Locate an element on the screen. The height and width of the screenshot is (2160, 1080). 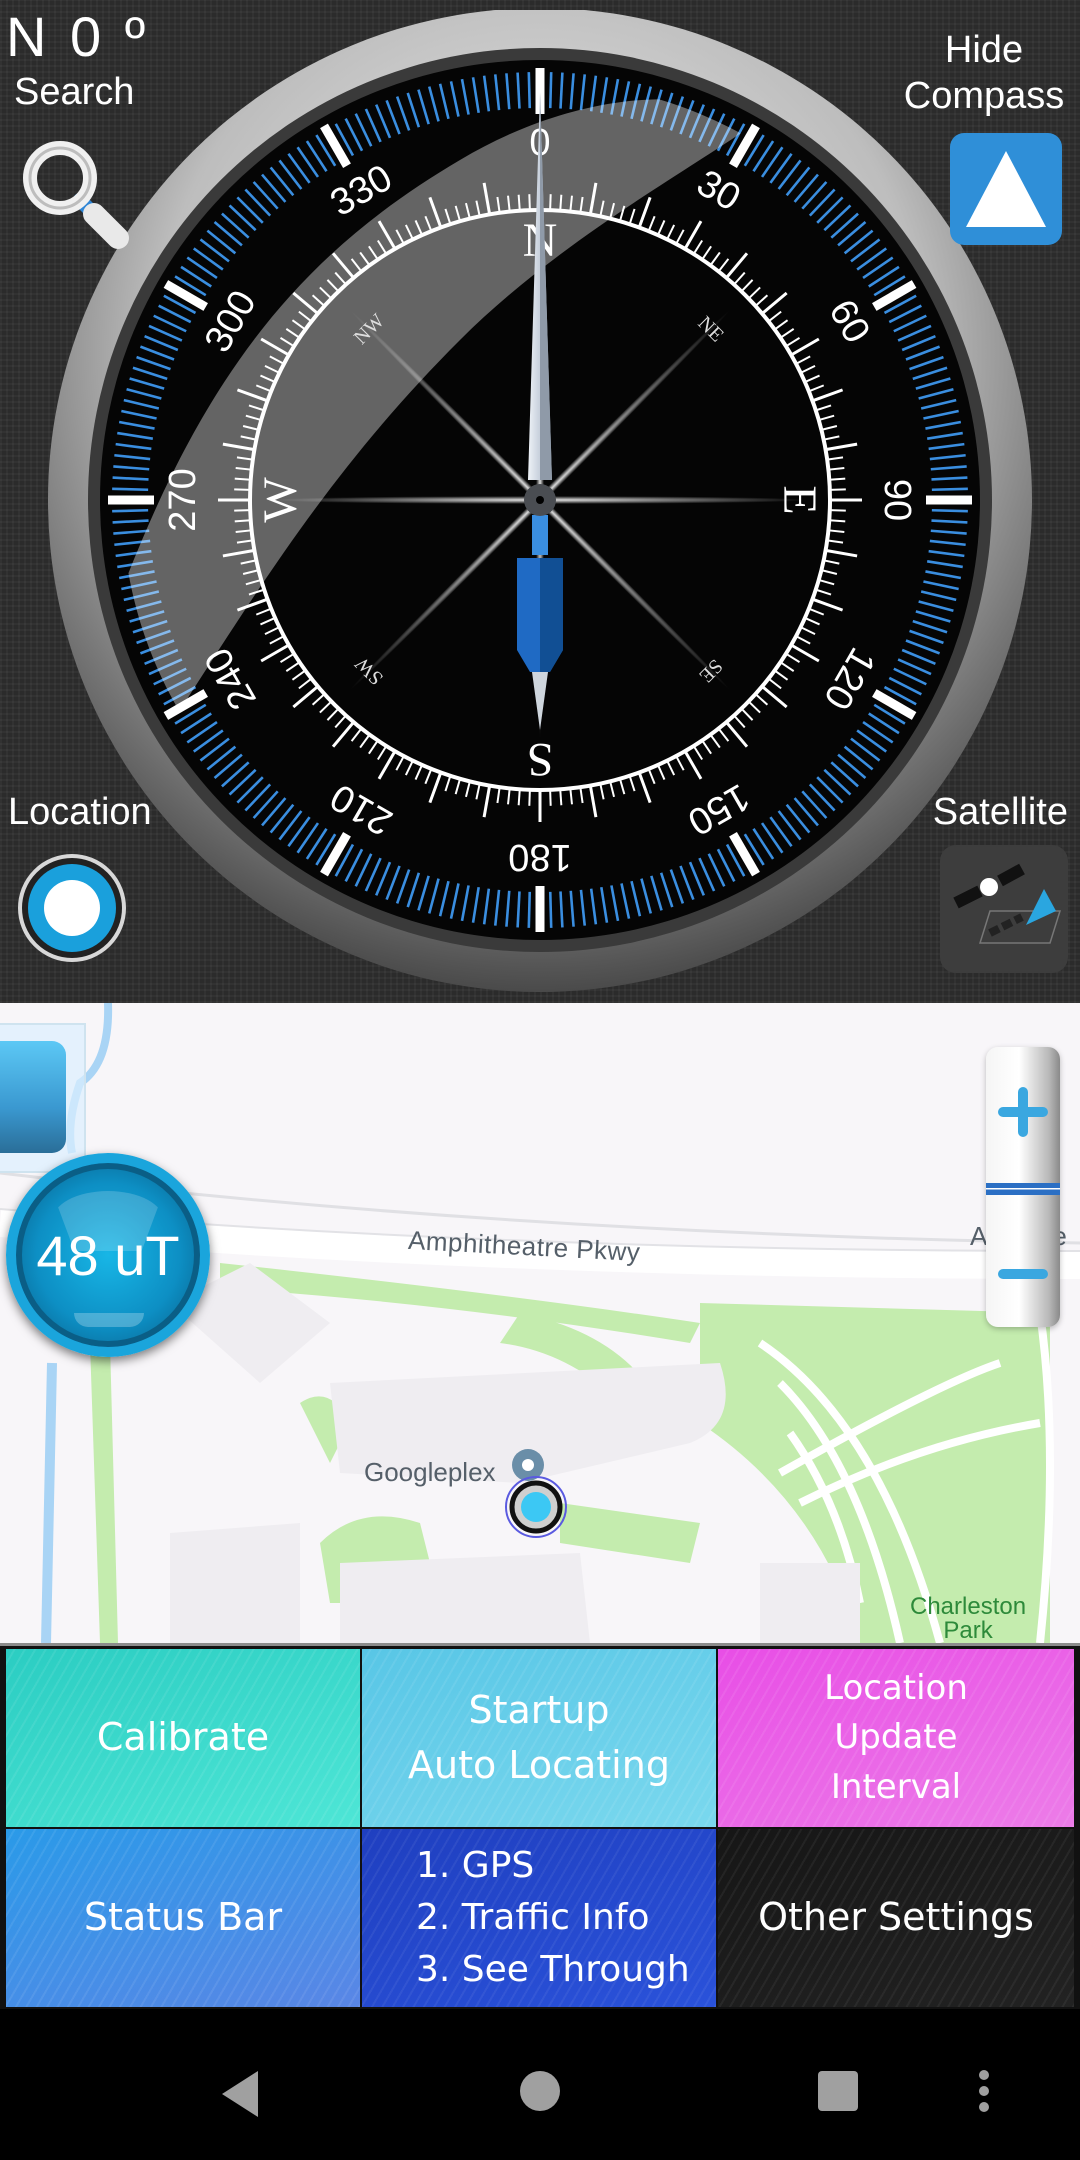
location-button is located at coordinates (72, 908).